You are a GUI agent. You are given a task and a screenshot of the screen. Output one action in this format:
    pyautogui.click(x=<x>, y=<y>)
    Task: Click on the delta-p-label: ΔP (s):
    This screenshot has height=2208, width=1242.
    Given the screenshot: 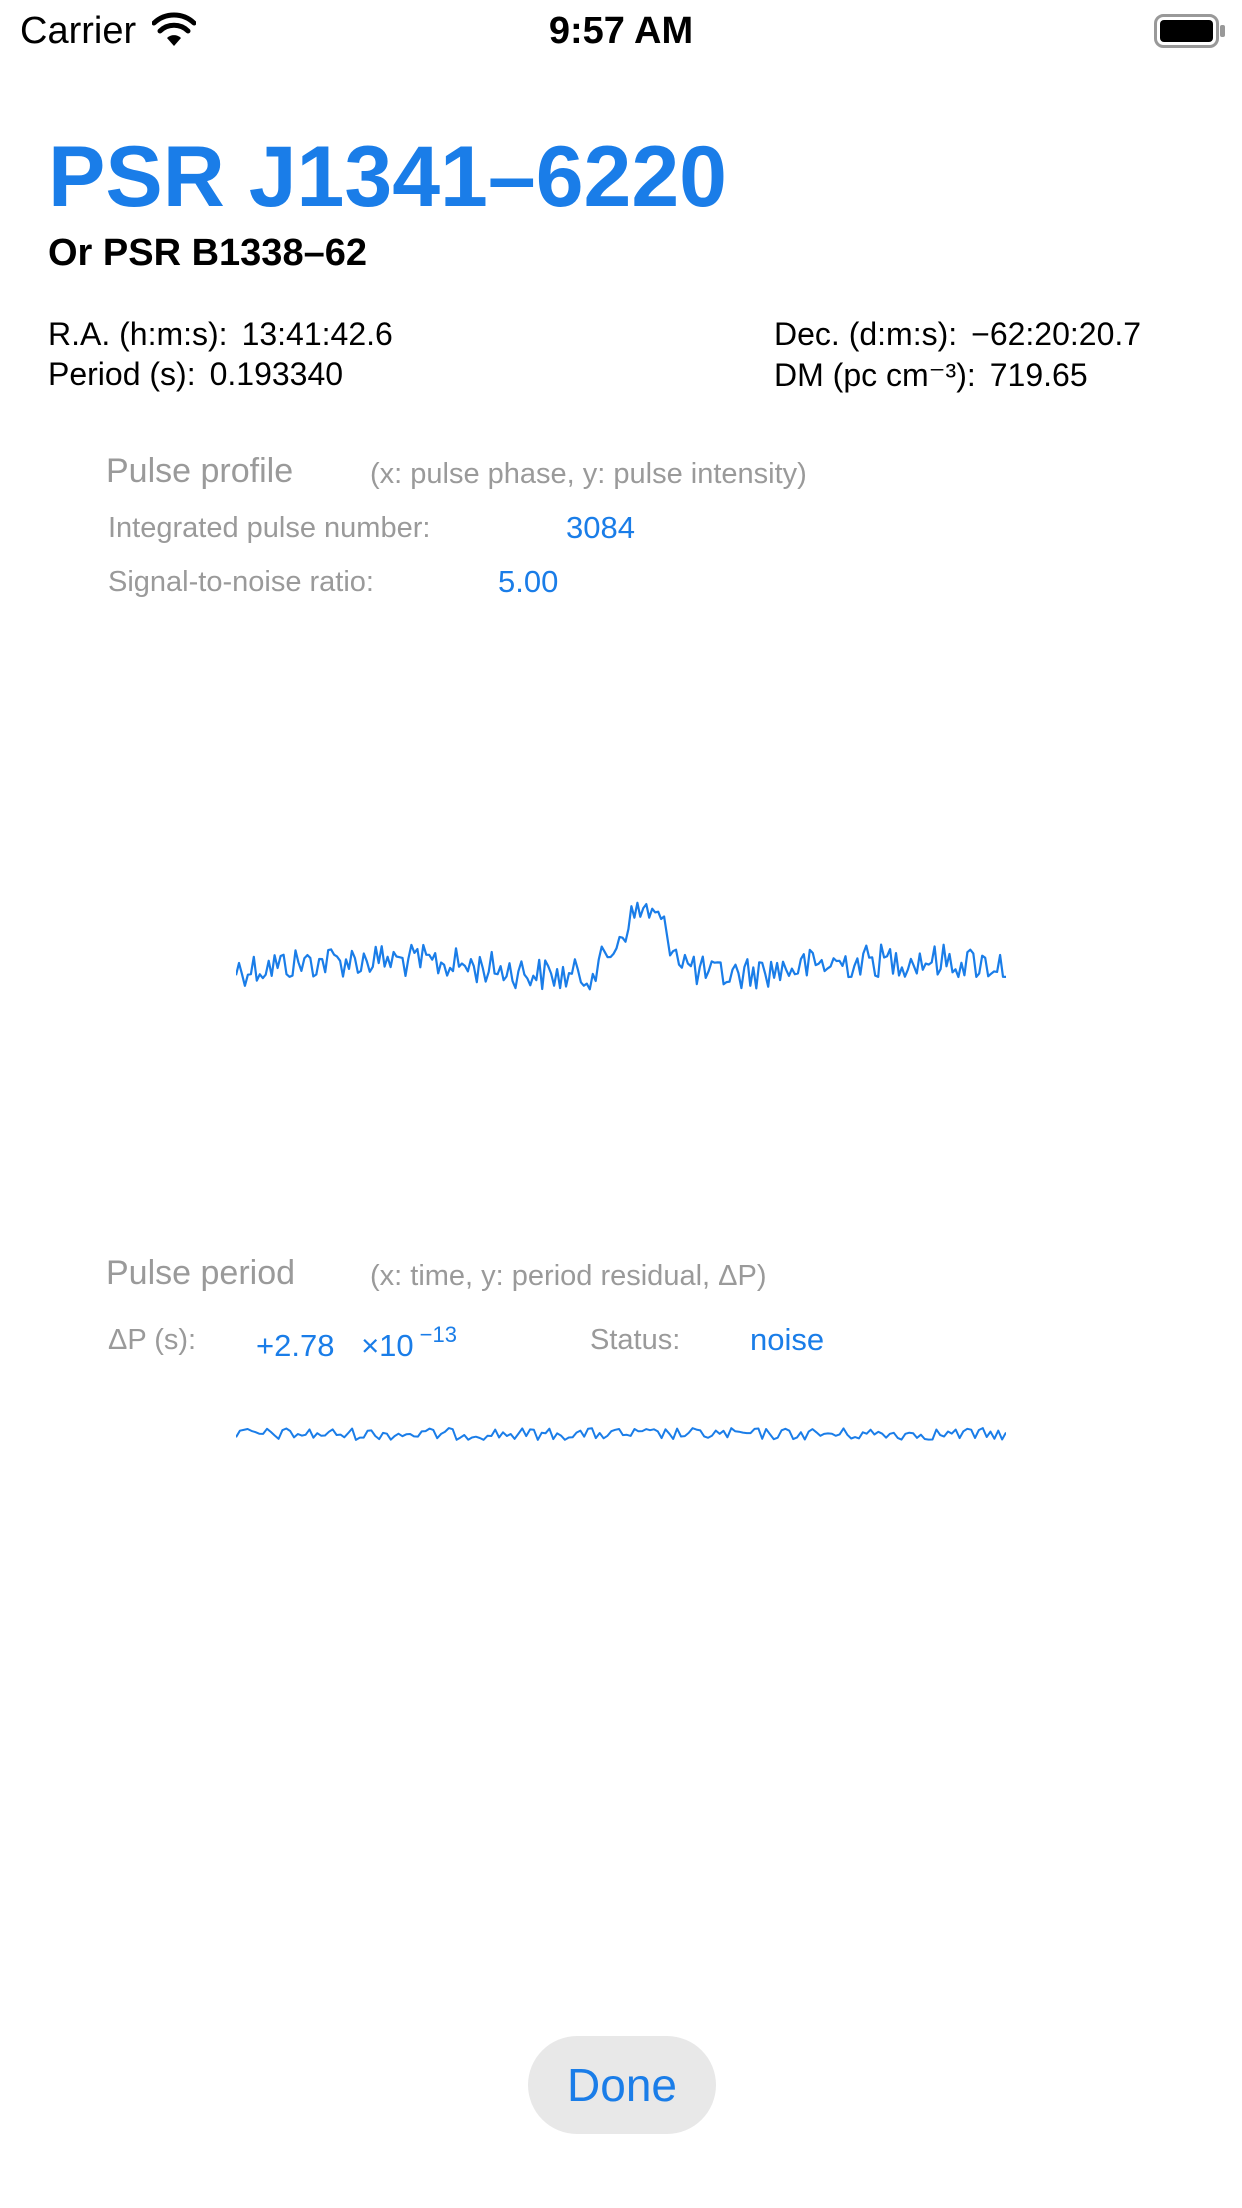 What is the action you would take?
    pyautogui.click(x=152, y=1340)
    